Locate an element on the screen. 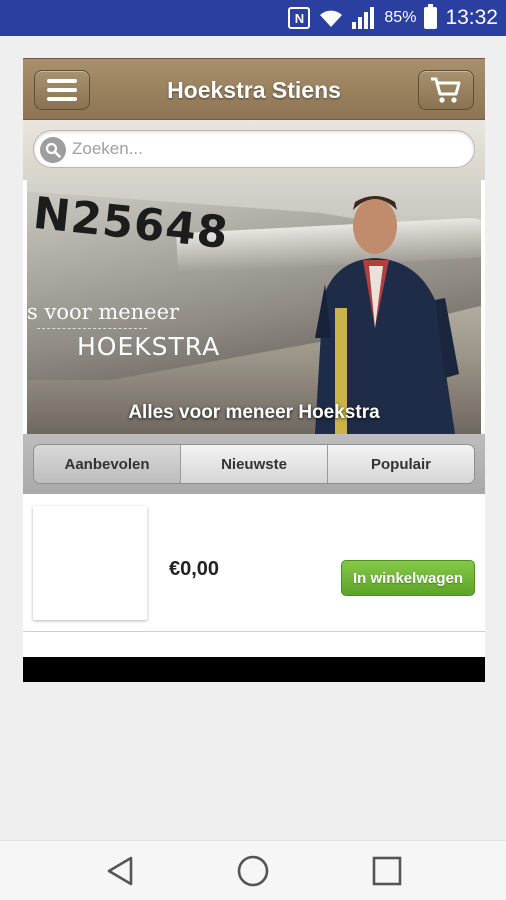 The width and height of the screenshot is (506, 900). nfc-icon: N is located at coordinates (299, 18).